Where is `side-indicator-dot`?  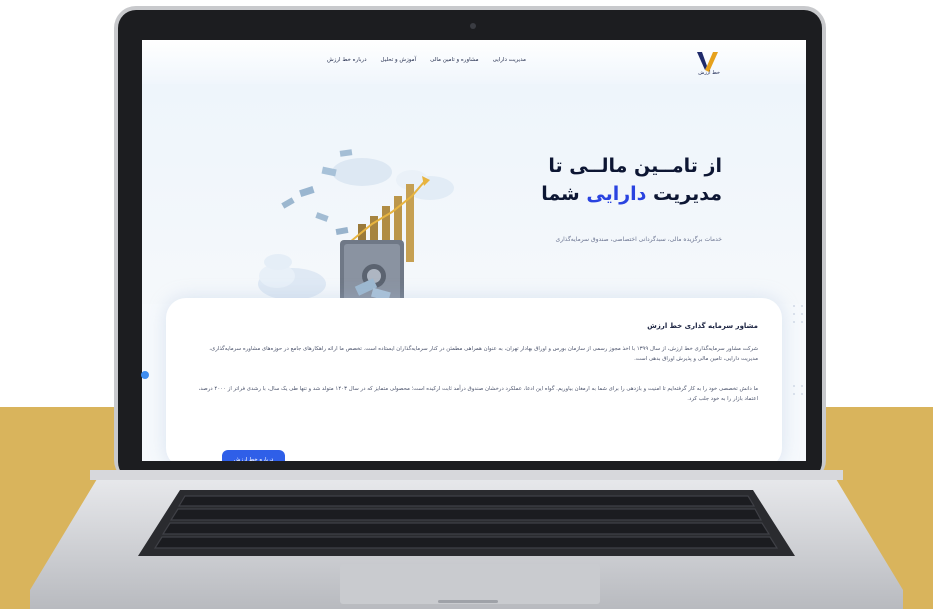 side-indicator-dot is located at coordinates (145, 375).